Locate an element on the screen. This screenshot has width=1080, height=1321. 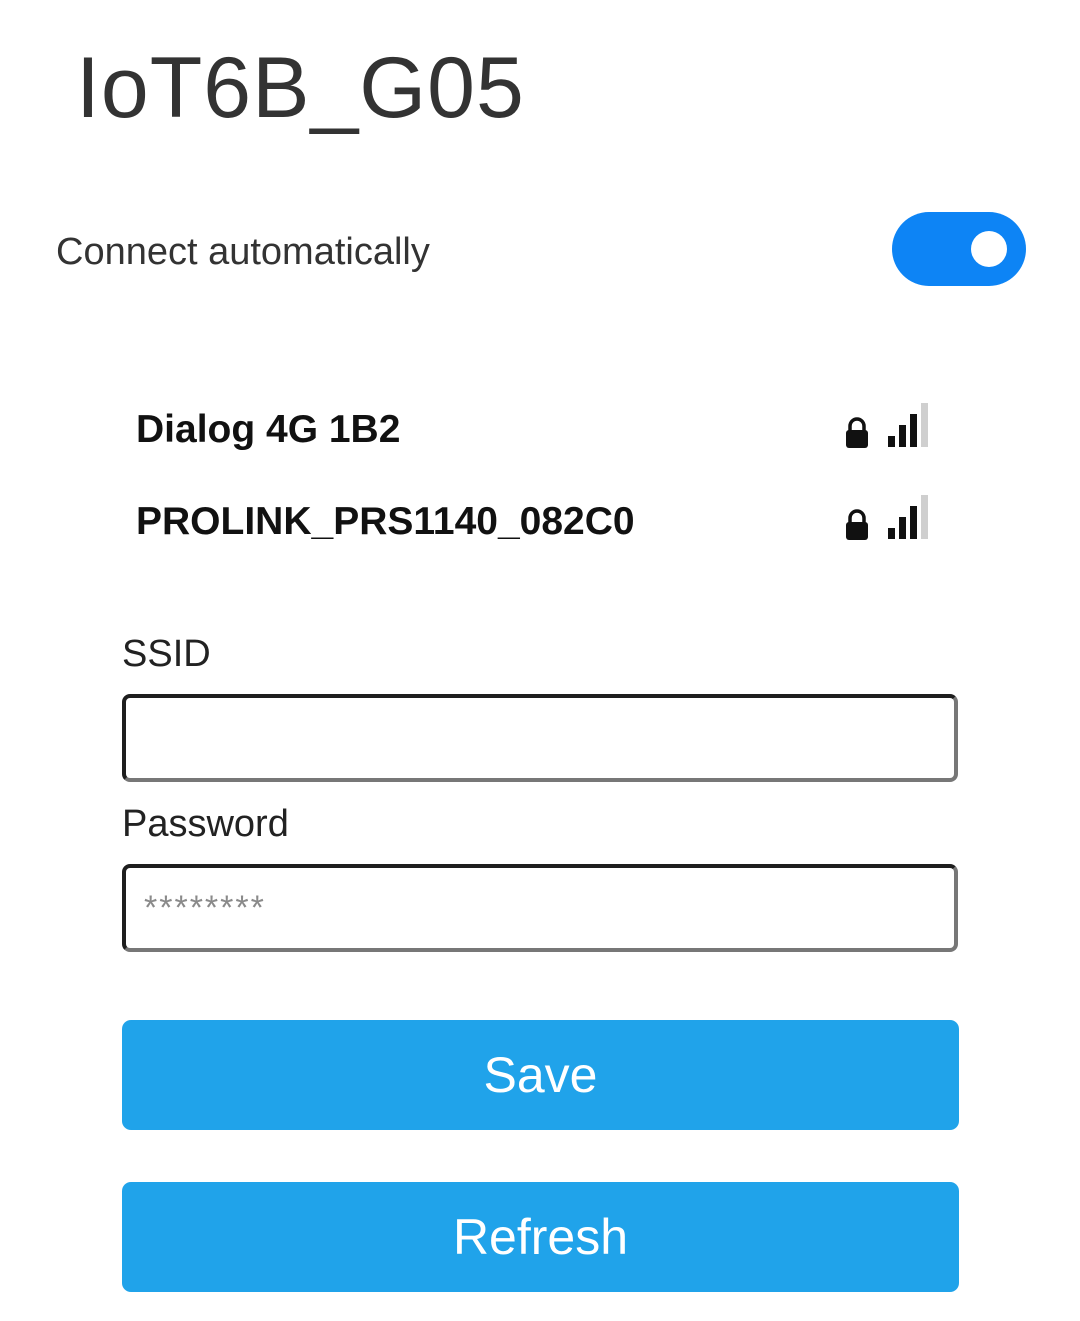
network-ssid: PROLINK_PRS1140_082C0 is located at coordinates (385, 521).